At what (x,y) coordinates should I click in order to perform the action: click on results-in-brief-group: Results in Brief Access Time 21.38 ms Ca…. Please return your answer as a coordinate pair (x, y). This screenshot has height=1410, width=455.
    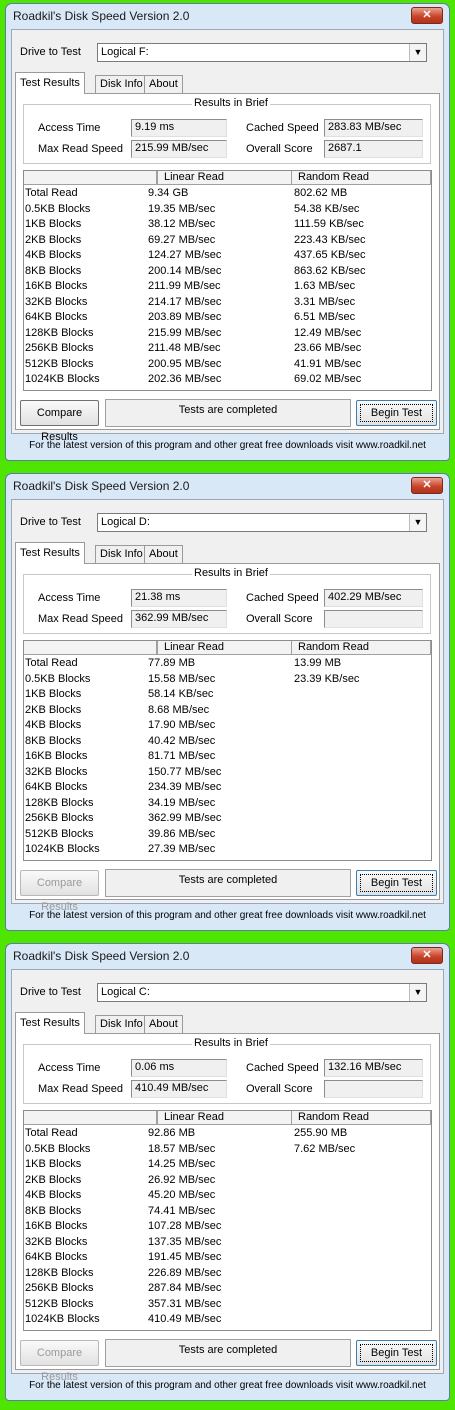
    Looking at the image, I should click on (227, 600).